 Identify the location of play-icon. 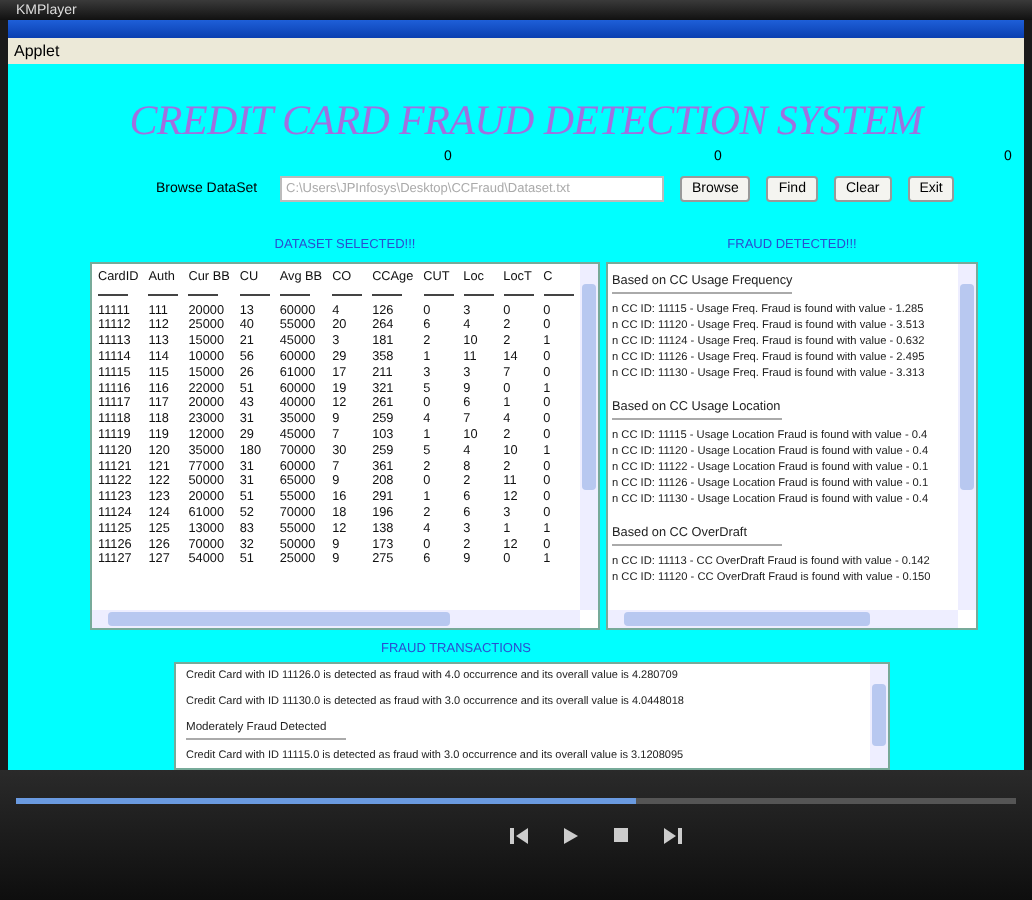
(571, 836).